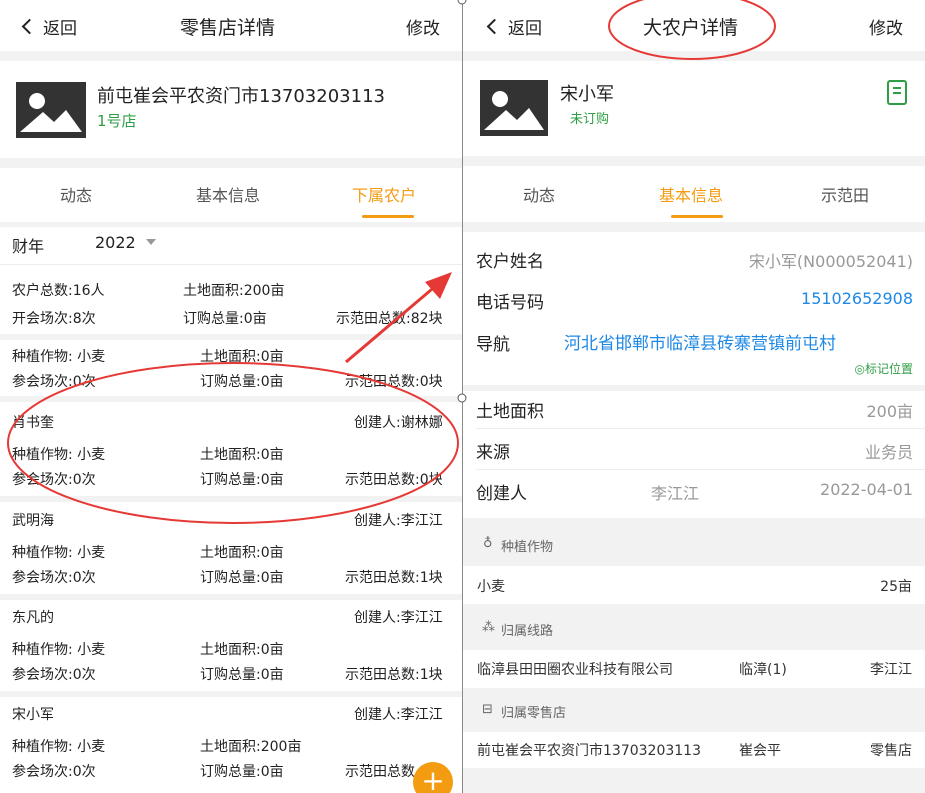 Image resolution: width=925 pixels, height=793 pixels. I want to click on crops-section-header: ♁ 种植作物, so click(694, 543).